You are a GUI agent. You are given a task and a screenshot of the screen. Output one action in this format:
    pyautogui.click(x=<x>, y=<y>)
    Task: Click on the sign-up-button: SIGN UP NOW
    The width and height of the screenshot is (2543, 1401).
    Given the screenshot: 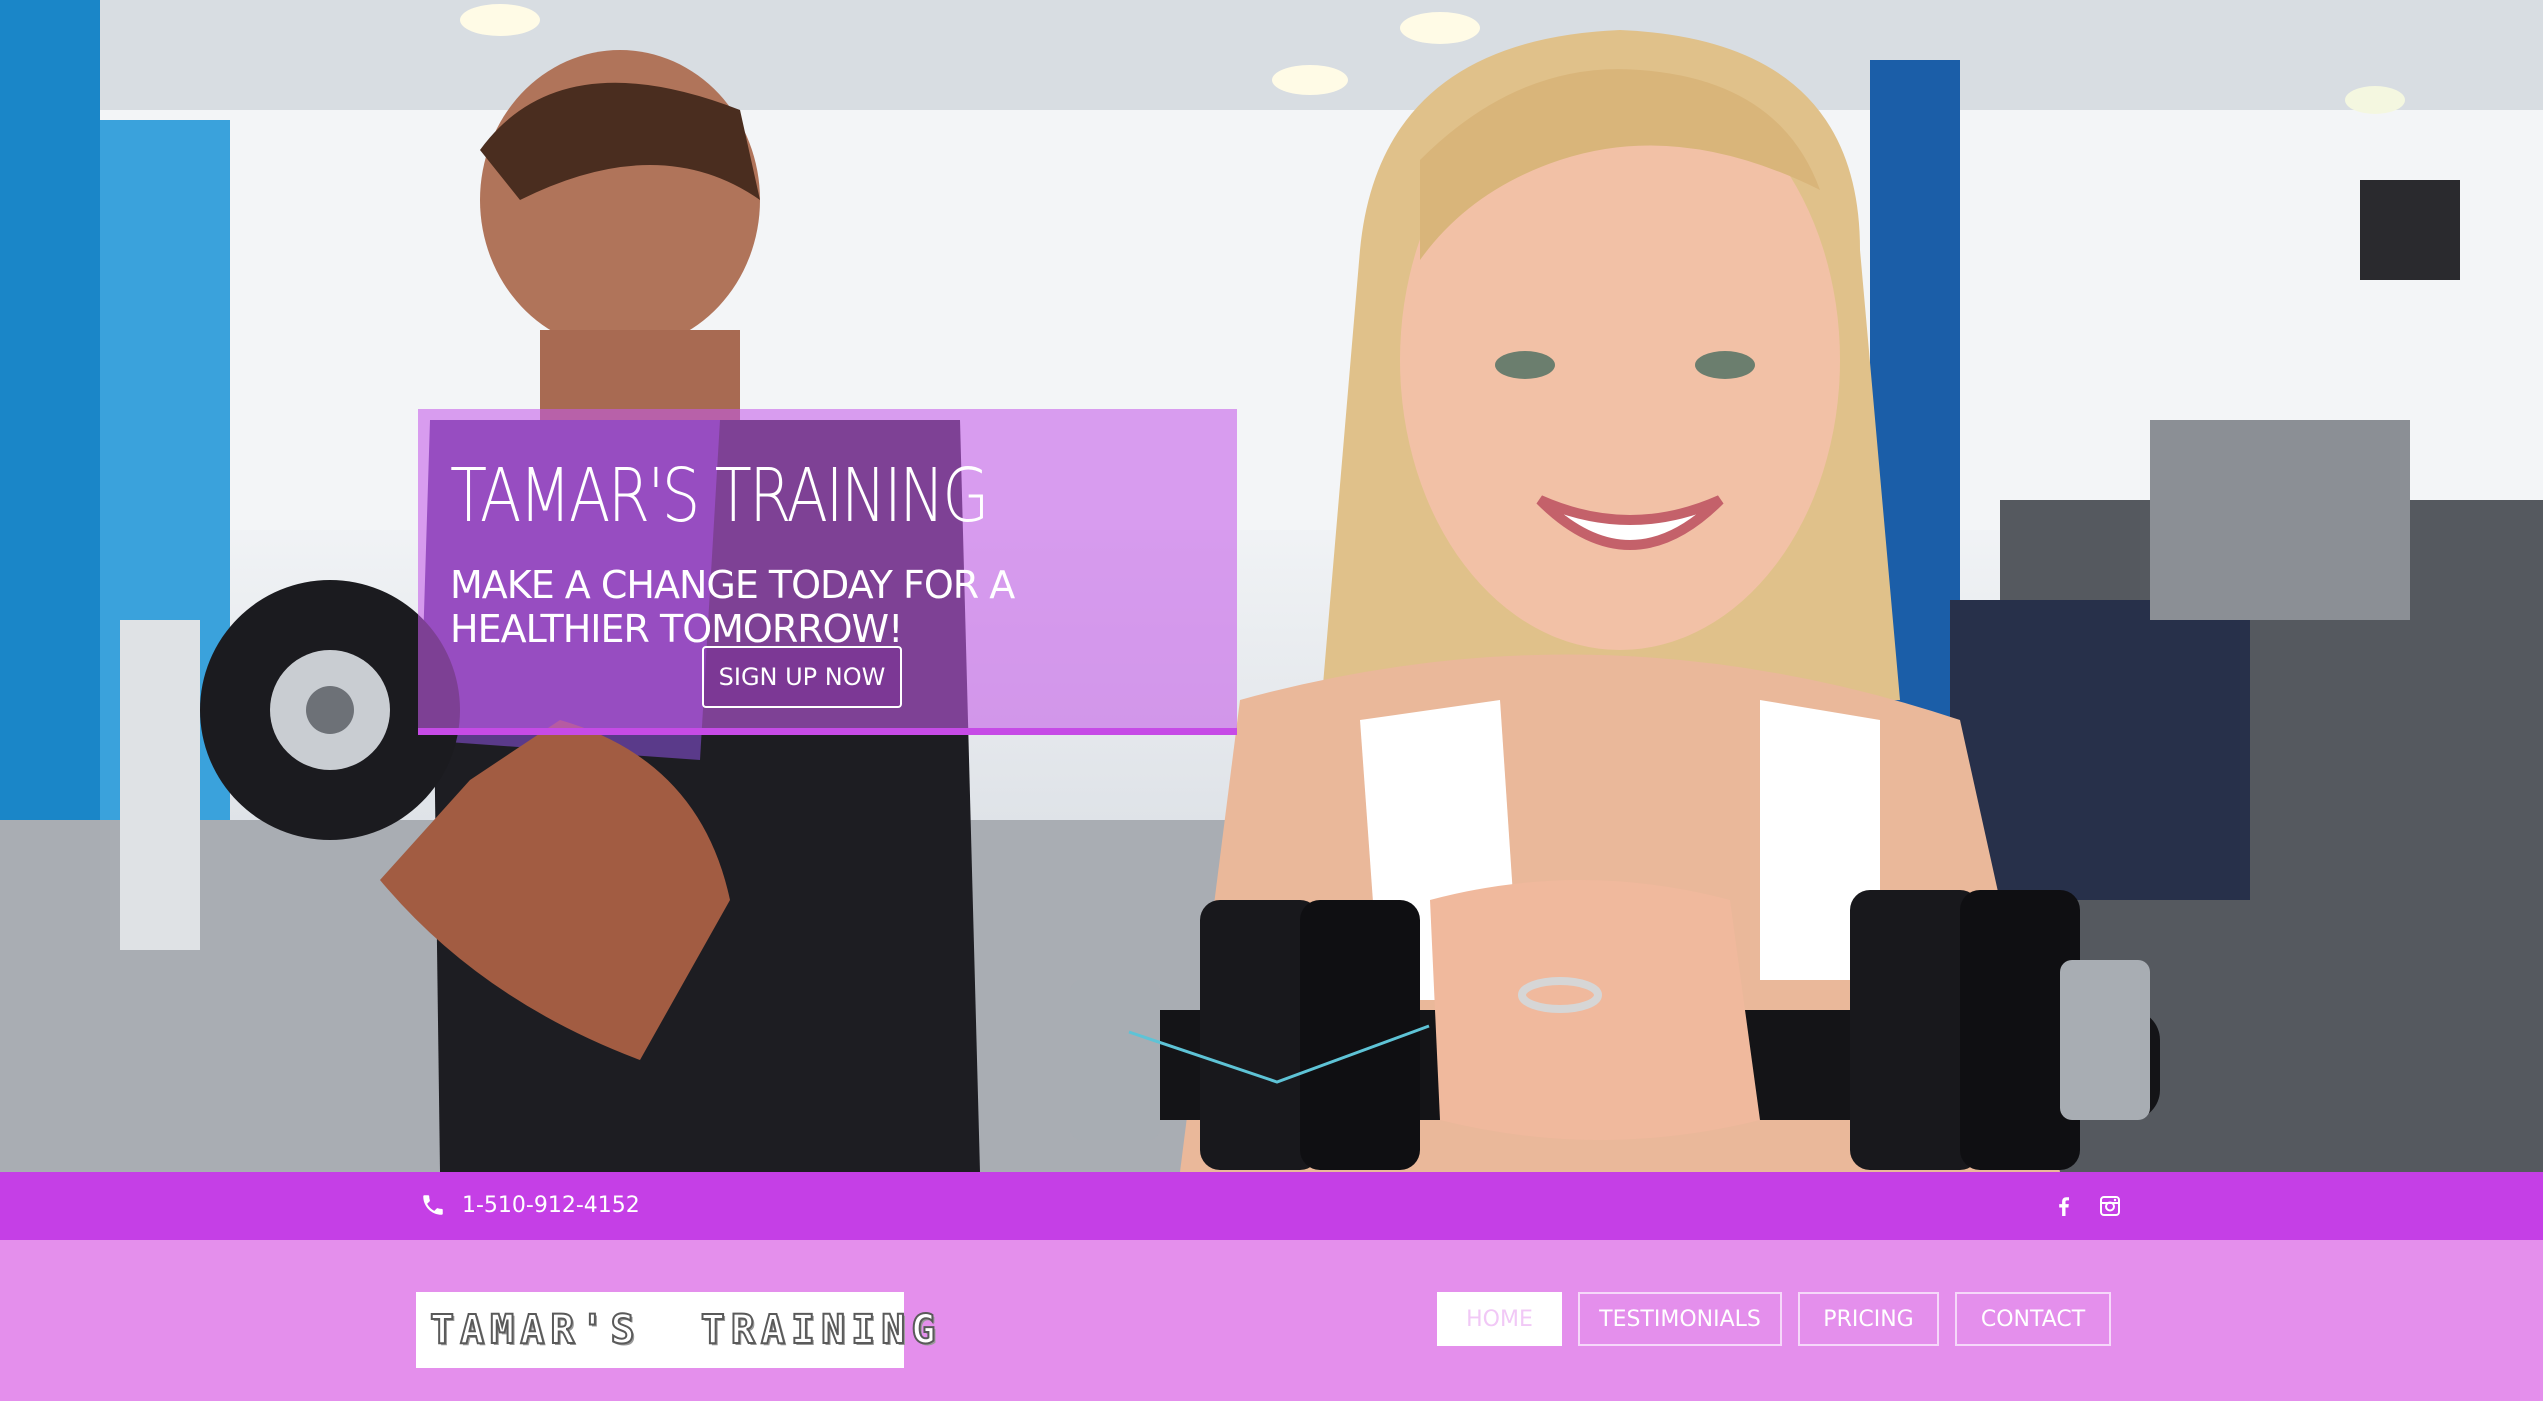 What is the action you would take?
    pyautogui.click(x=802, y=677)
    